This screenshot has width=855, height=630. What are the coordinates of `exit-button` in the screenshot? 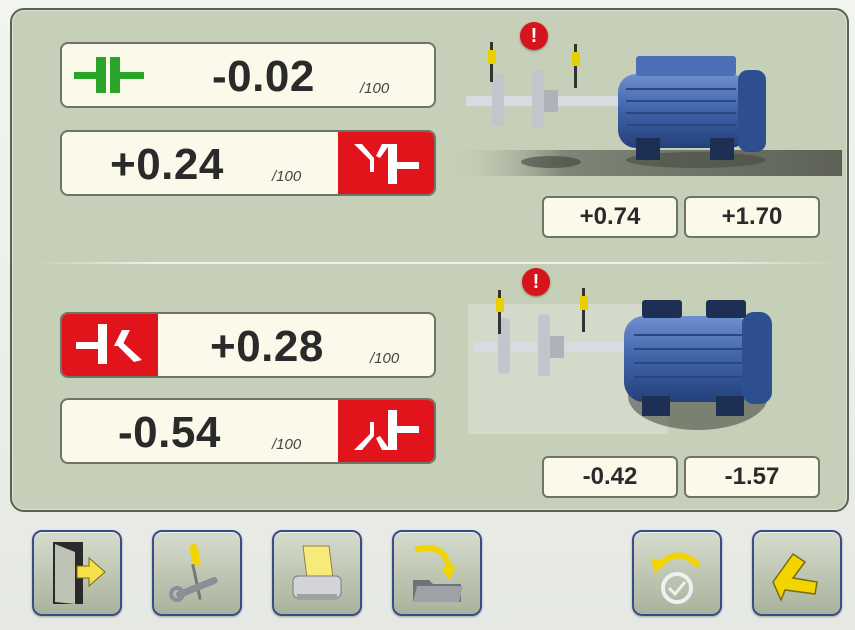 It's located at (77, 573).